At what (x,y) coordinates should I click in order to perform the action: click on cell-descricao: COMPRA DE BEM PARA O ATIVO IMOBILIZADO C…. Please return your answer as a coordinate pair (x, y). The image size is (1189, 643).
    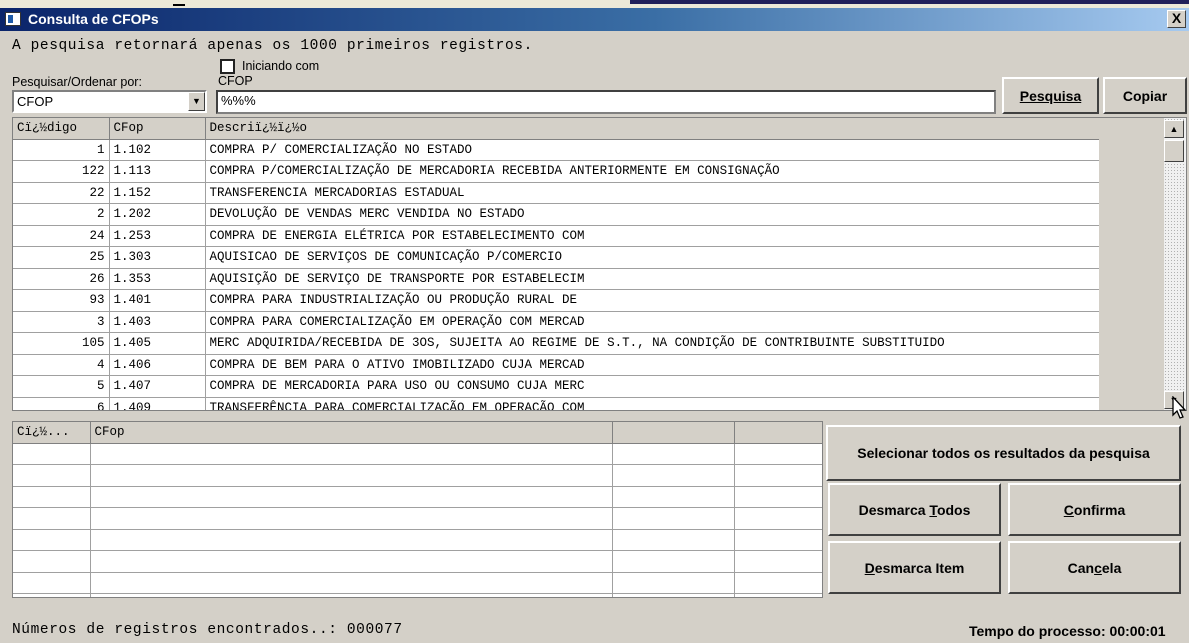
    Looking at the image, I should click on (652, 365).